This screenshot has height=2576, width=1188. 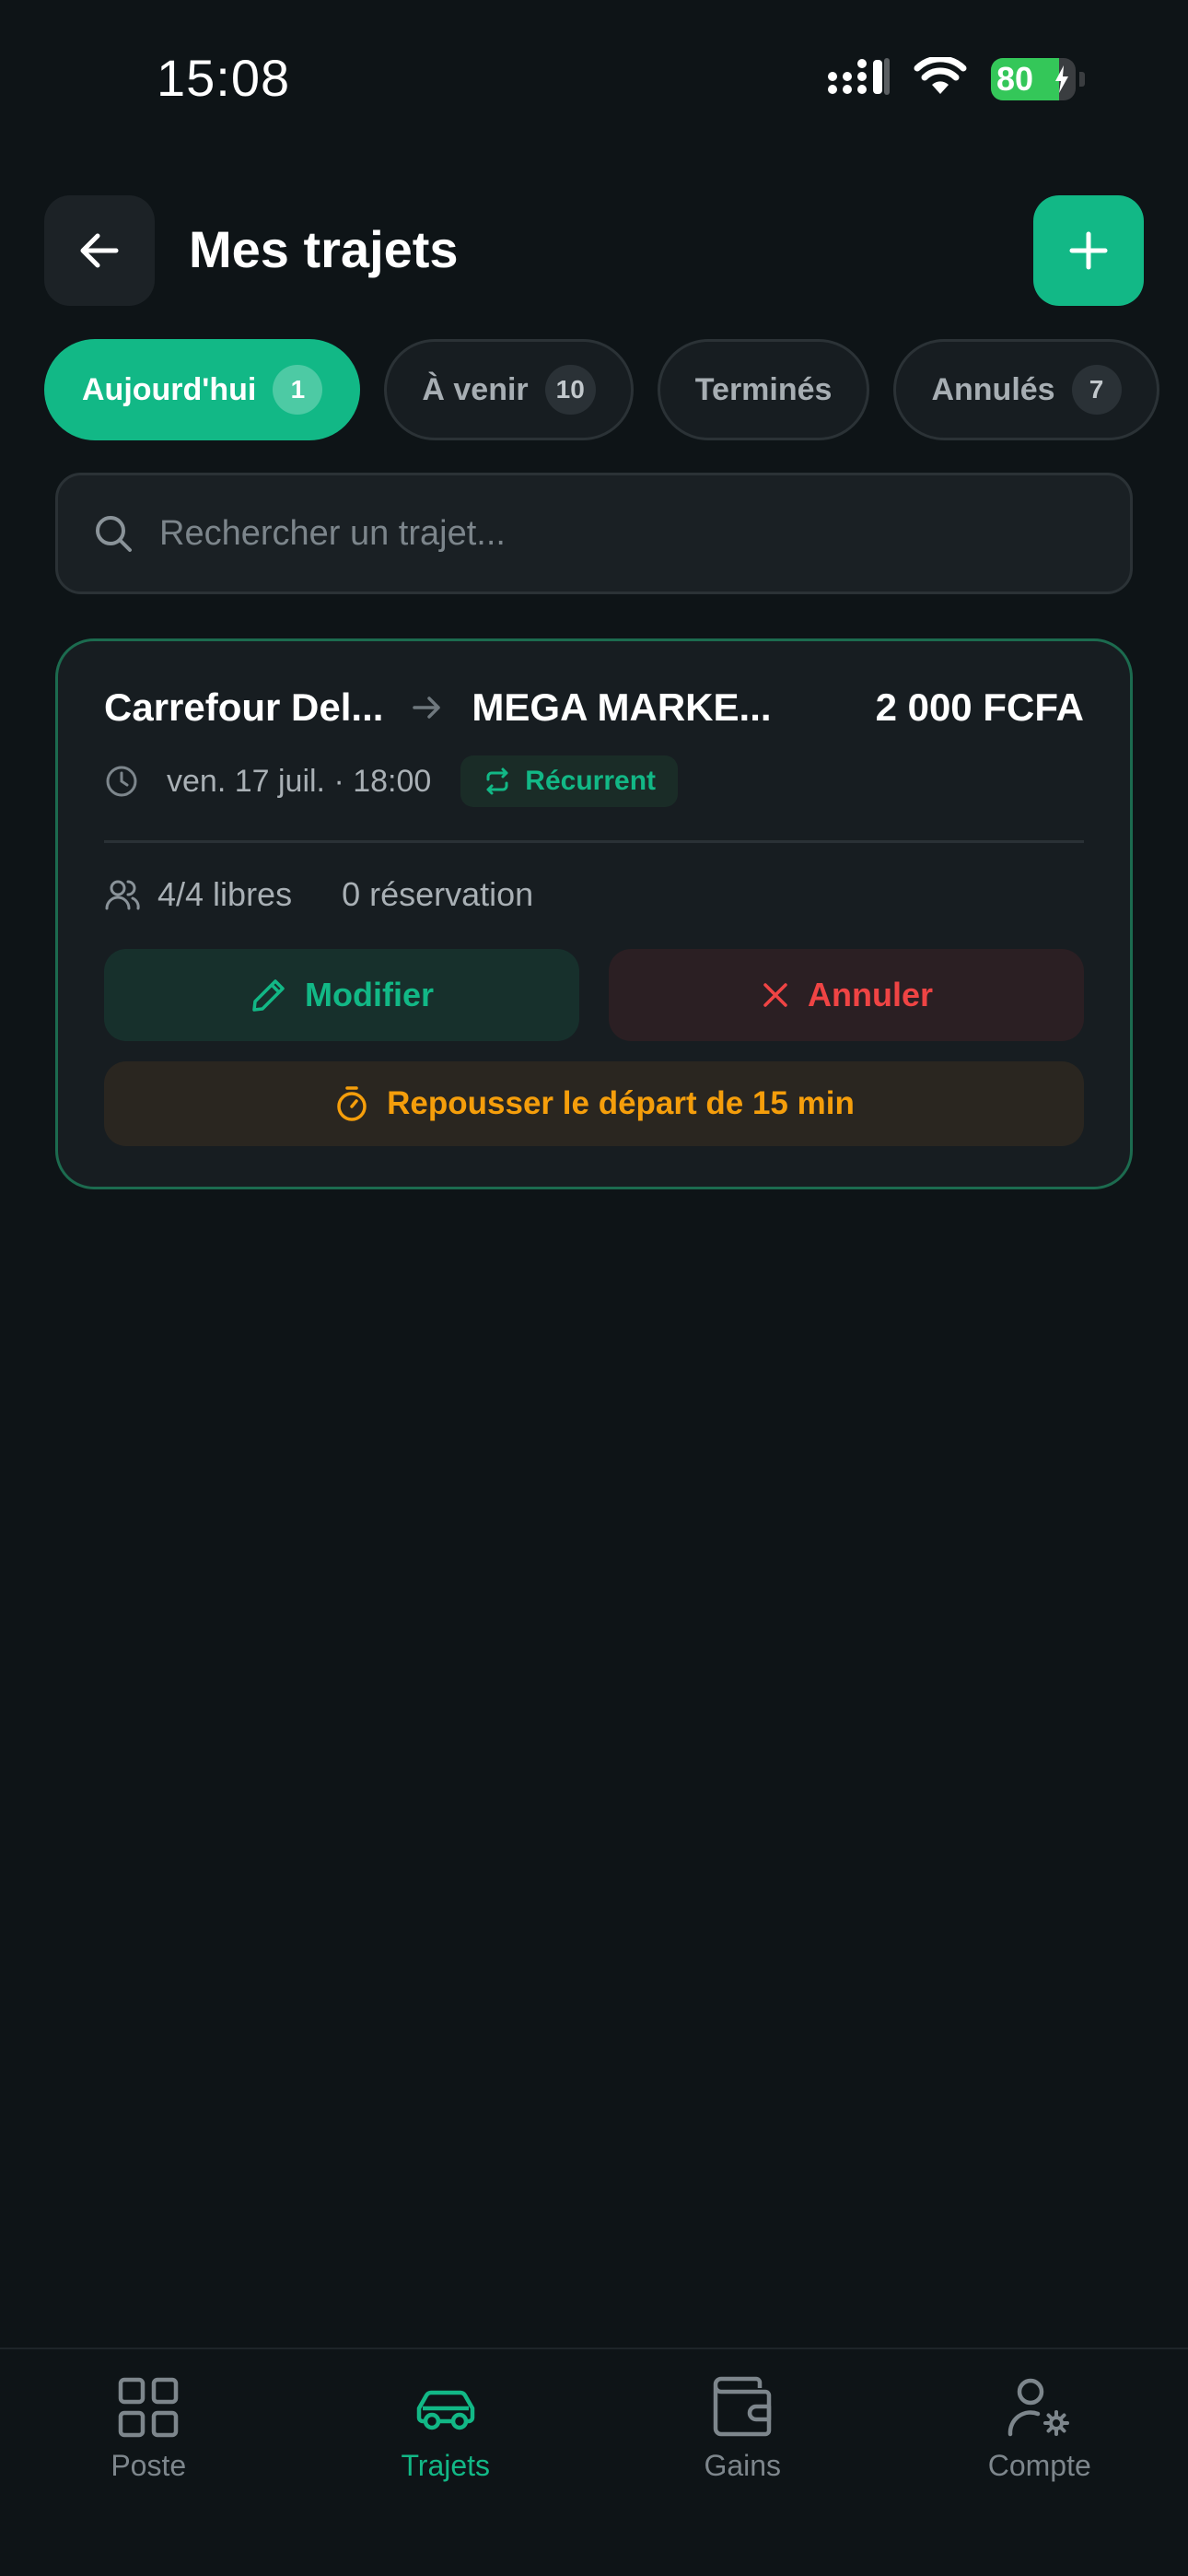 I want to click on status-indicators: 80, so click(x=956, y=77).